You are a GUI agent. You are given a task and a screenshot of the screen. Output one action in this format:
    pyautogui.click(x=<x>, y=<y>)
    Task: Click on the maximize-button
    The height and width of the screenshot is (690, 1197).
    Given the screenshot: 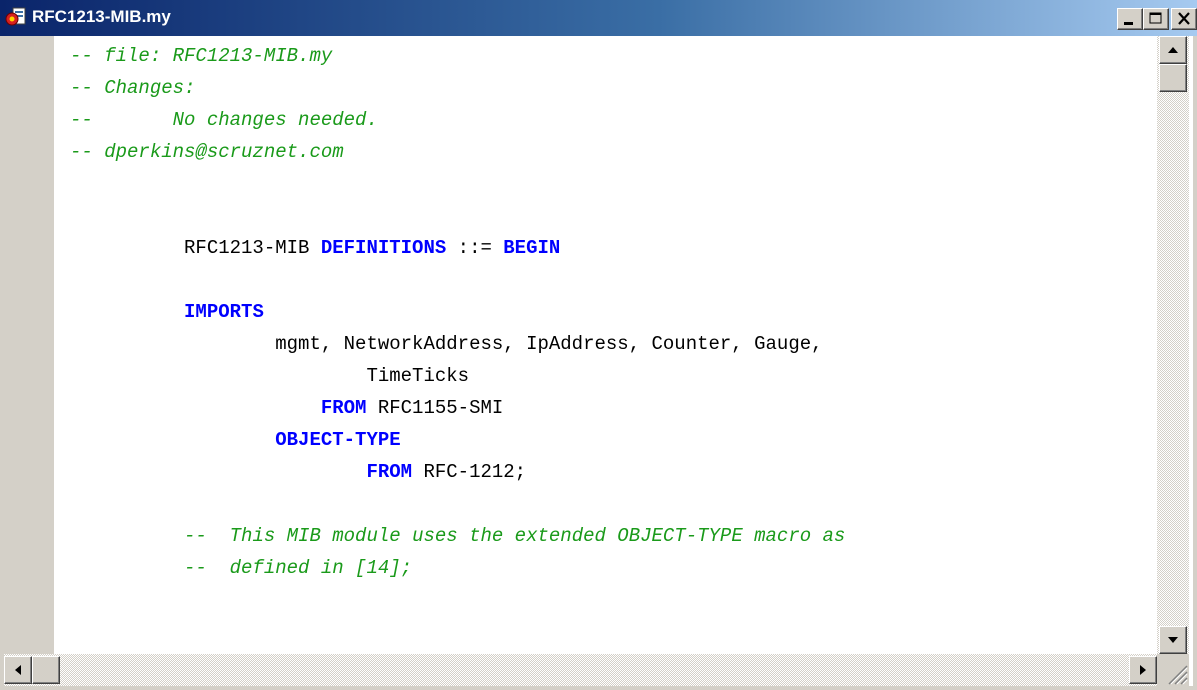 What is the action you would take?
    pyautogui.click(x=1156, y=19)
    